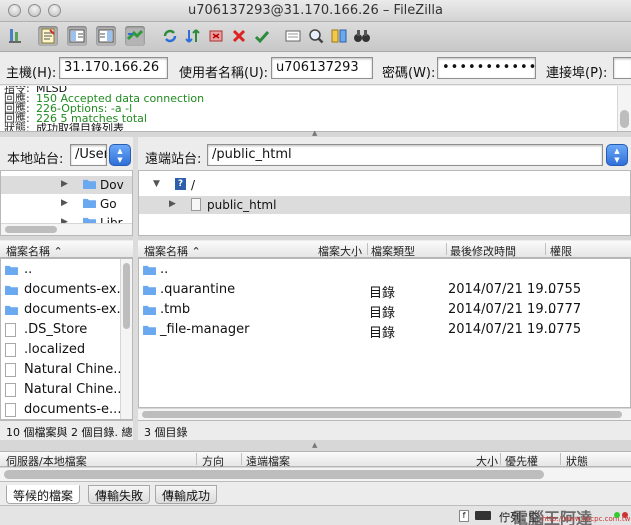 The width and height of the screenshot is (631, 525). I want to click on local-list-scrollbar, so click(126, 339).